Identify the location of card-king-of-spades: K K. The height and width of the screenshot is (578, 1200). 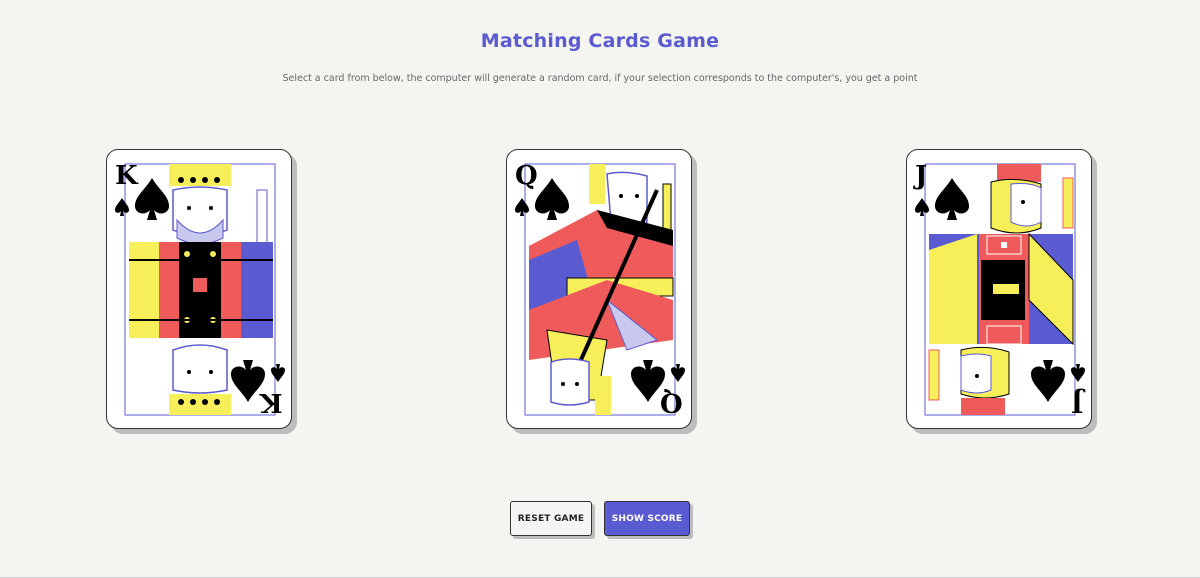
(199, 289).